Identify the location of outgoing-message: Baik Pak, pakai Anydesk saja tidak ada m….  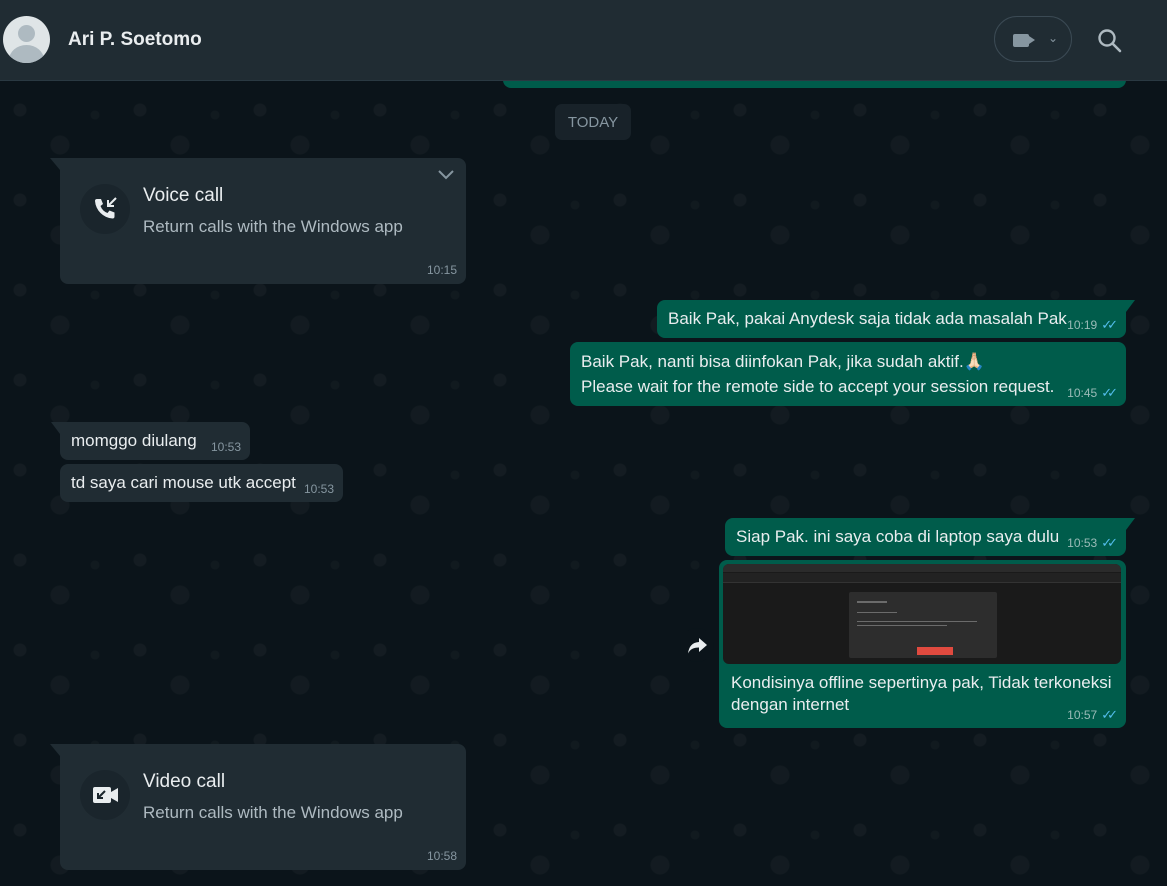
(896, 319).